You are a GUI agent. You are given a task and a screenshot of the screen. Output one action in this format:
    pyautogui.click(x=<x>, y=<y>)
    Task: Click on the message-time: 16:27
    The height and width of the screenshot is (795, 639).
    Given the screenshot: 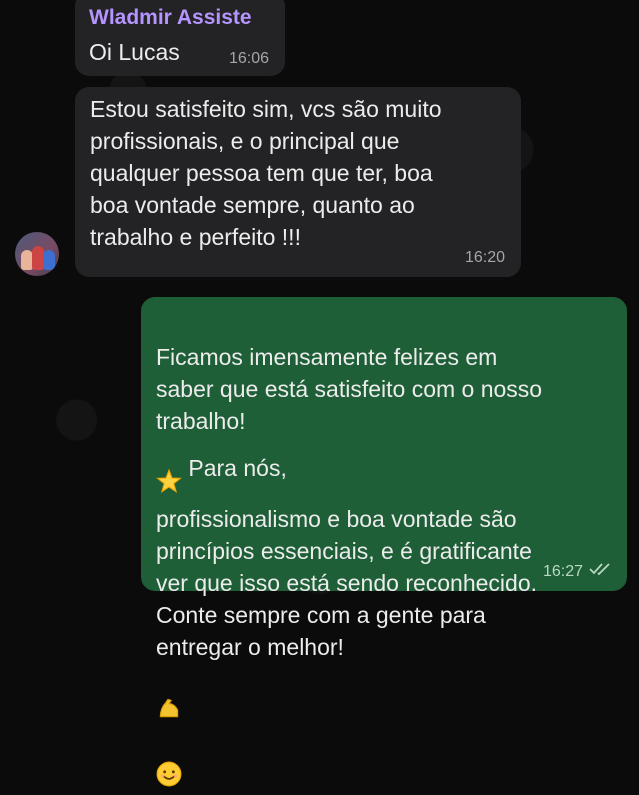 What is the action you would take?
    pyautogui.click(x=562, y=571)
    